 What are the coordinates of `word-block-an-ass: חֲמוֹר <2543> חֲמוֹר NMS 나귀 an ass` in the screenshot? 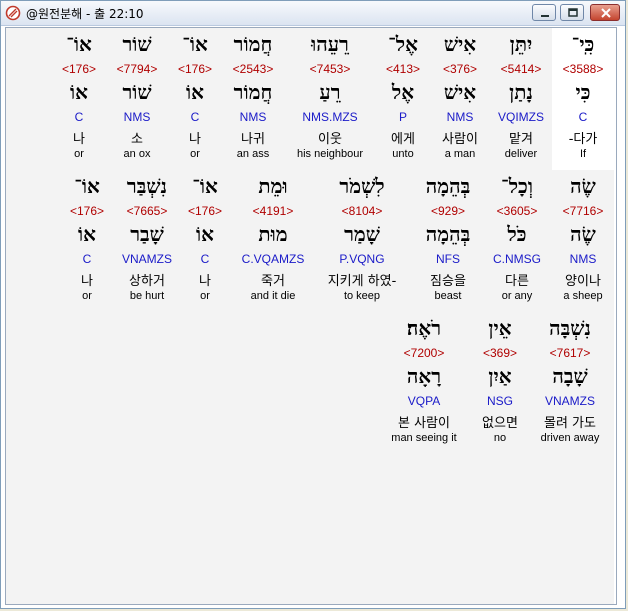 It's located at (253, 99).